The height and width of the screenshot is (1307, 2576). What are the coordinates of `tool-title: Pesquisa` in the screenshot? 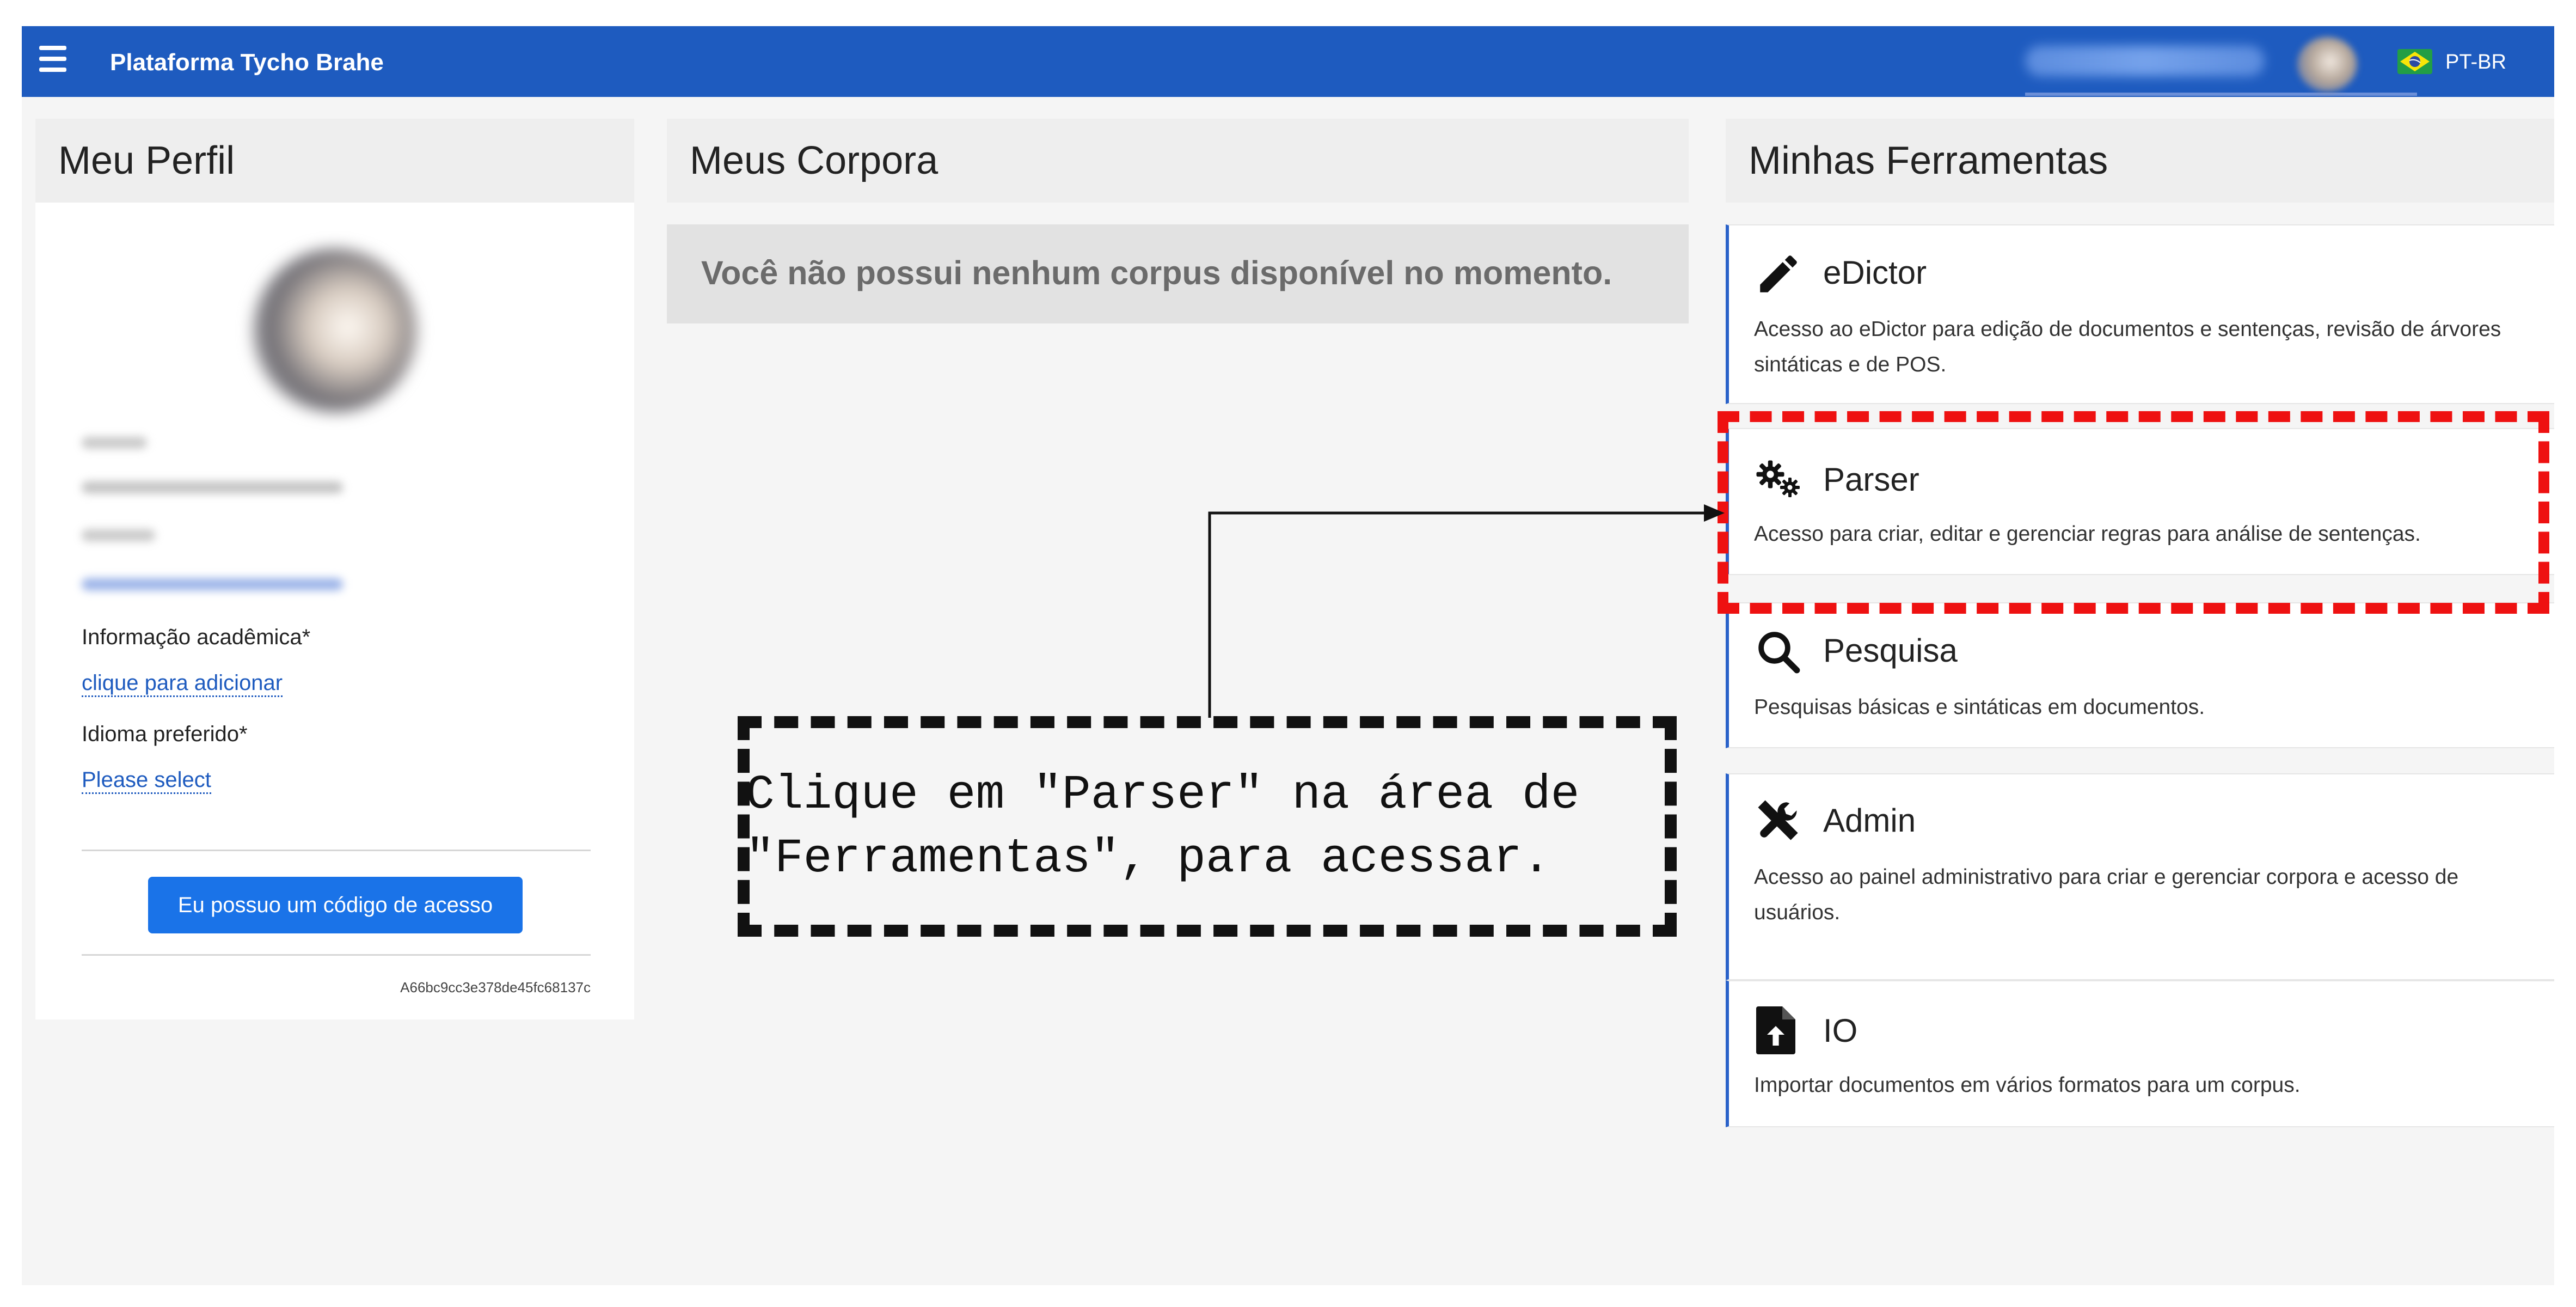 It's located at (1890, 650).